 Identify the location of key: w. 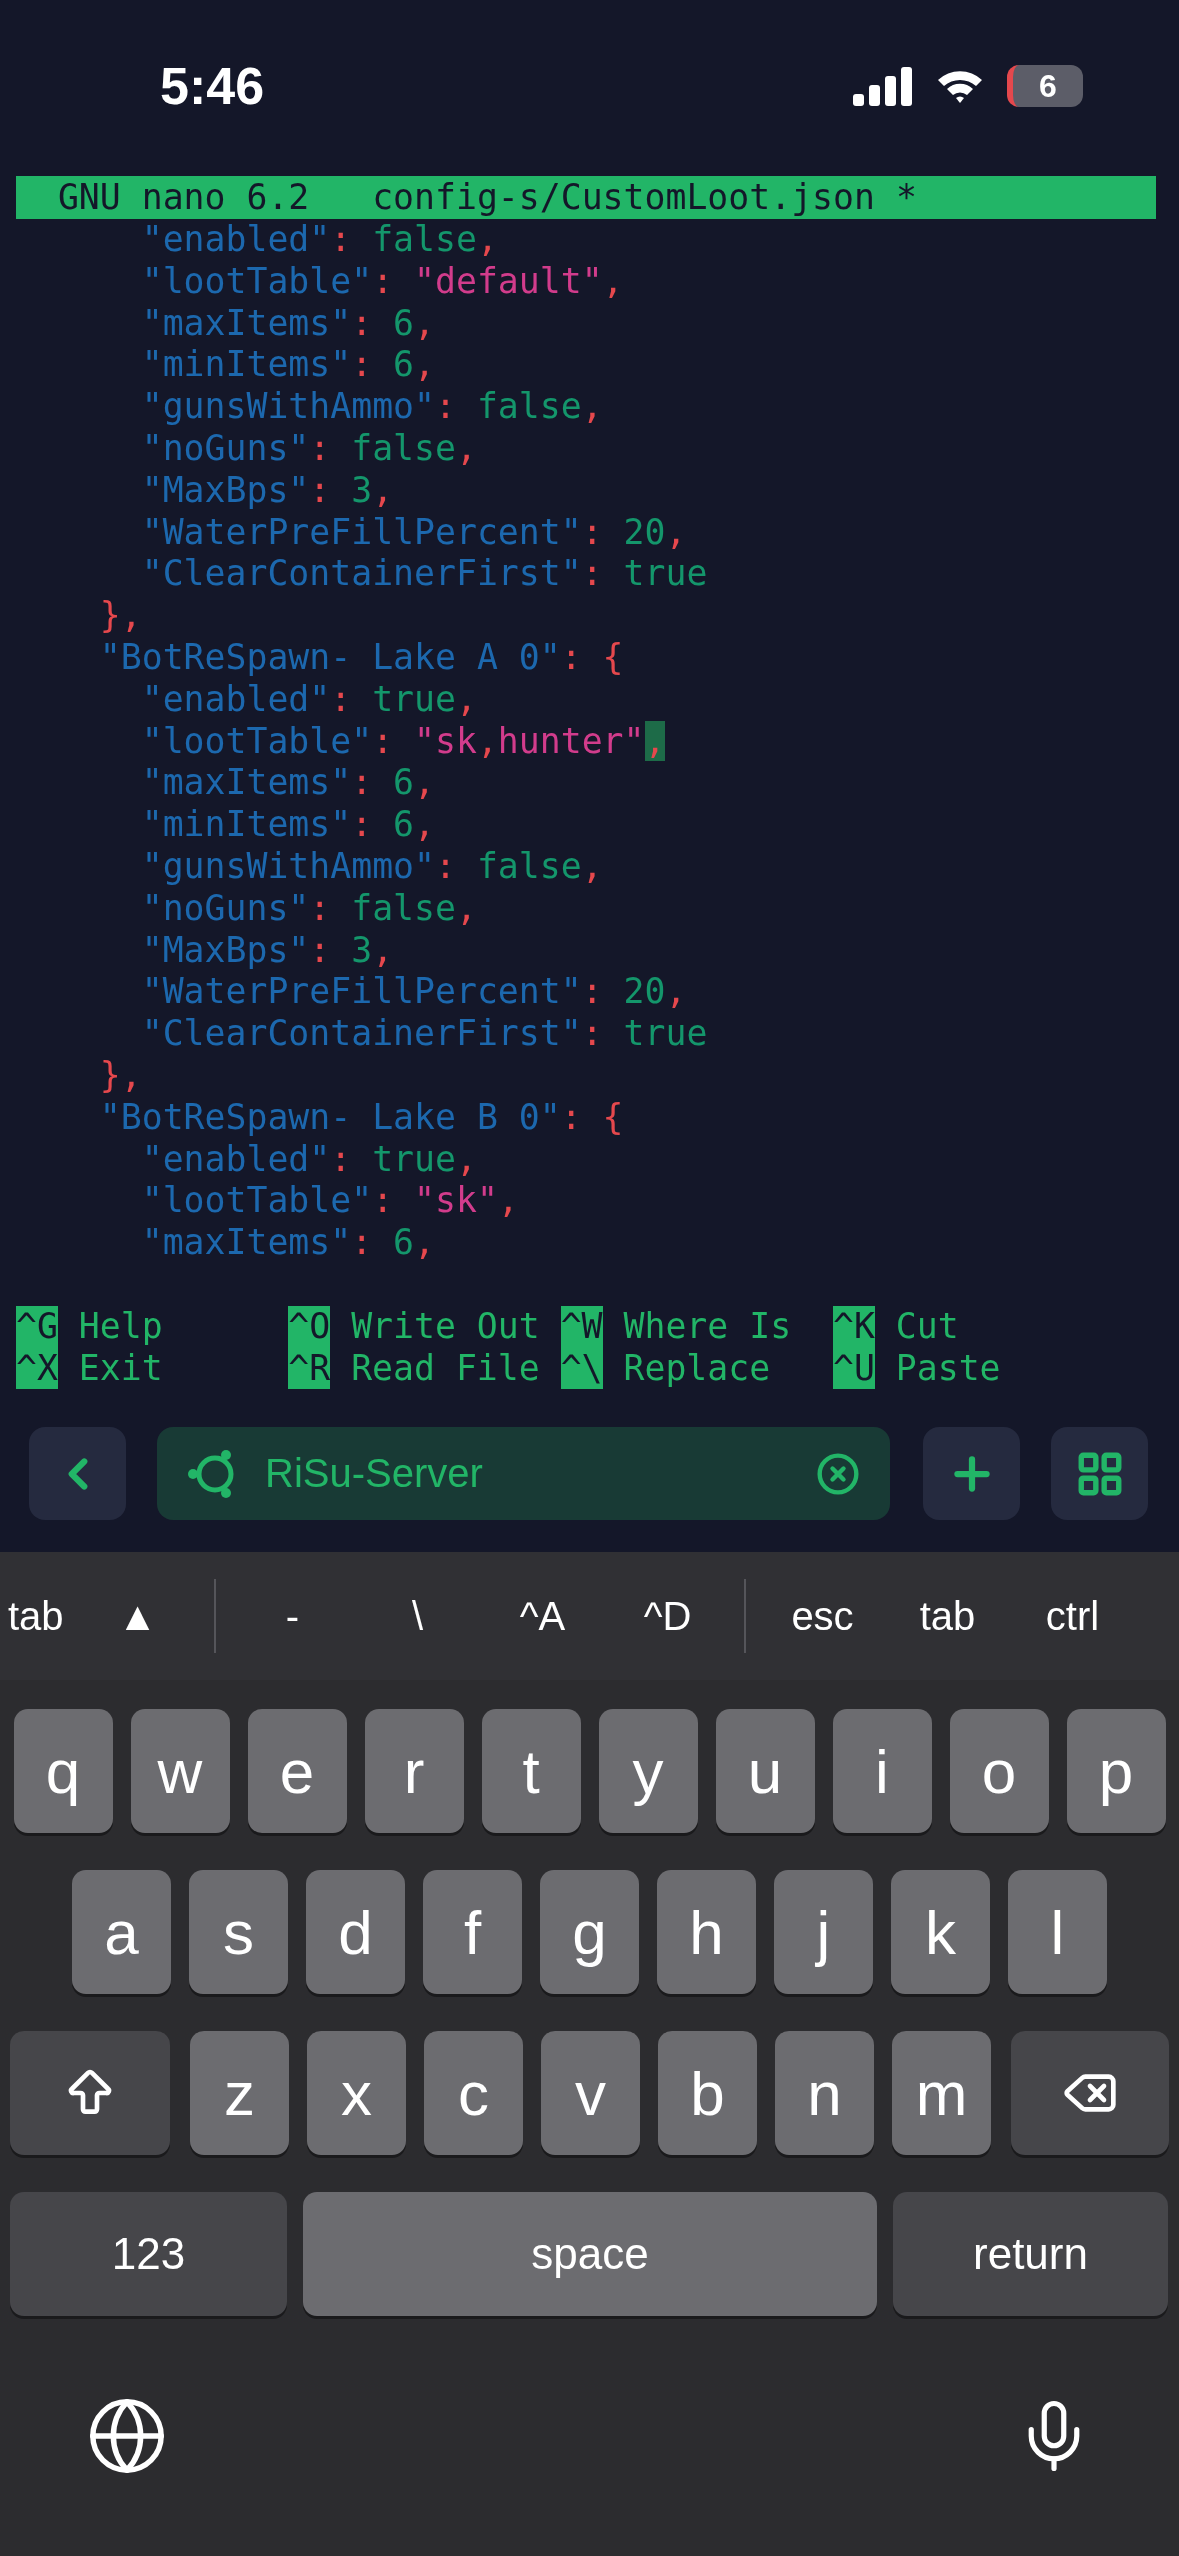
(180, 1771).